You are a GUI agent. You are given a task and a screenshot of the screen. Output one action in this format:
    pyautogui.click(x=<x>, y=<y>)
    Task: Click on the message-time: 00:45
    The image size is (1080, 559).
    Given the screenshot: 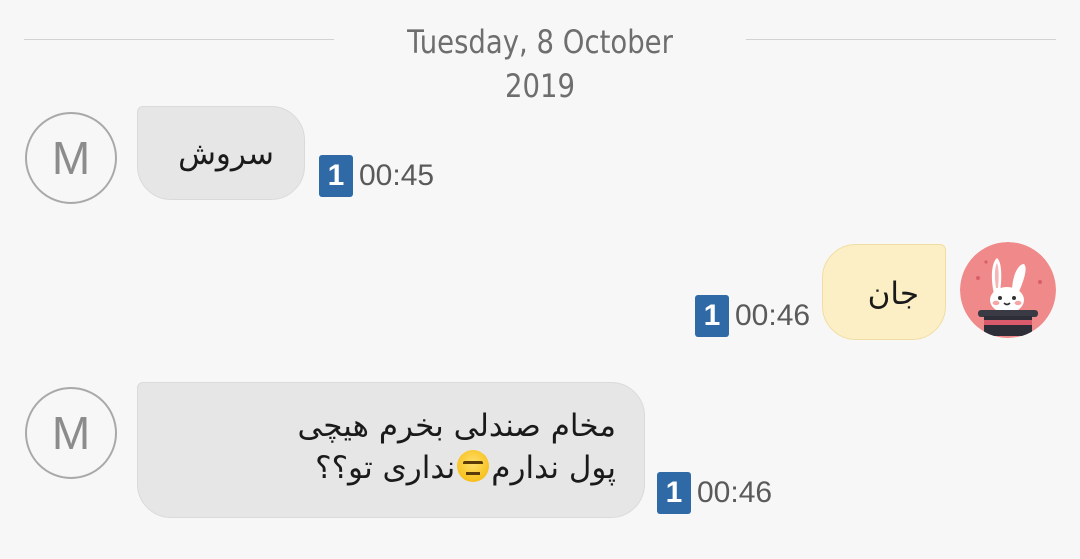 What is the action you would take?
    pyautogui.click(x=397, y=175)
    